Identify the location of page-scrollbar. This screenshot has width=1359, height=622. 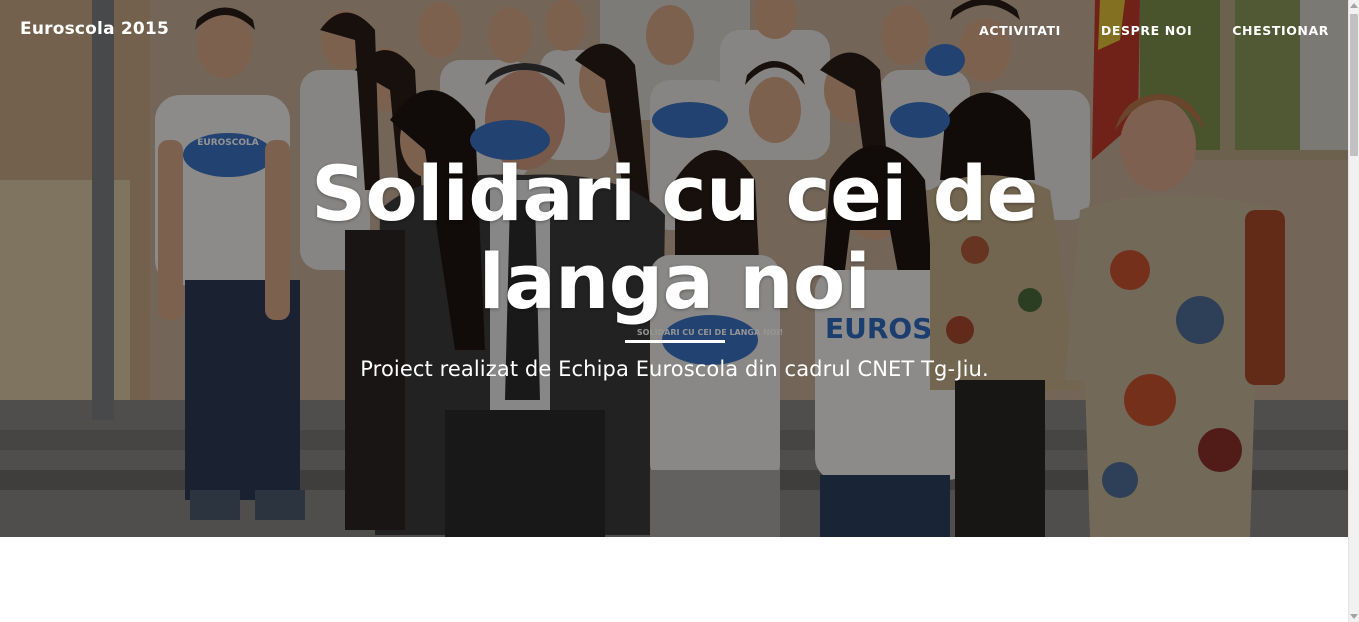
(1353, 311).